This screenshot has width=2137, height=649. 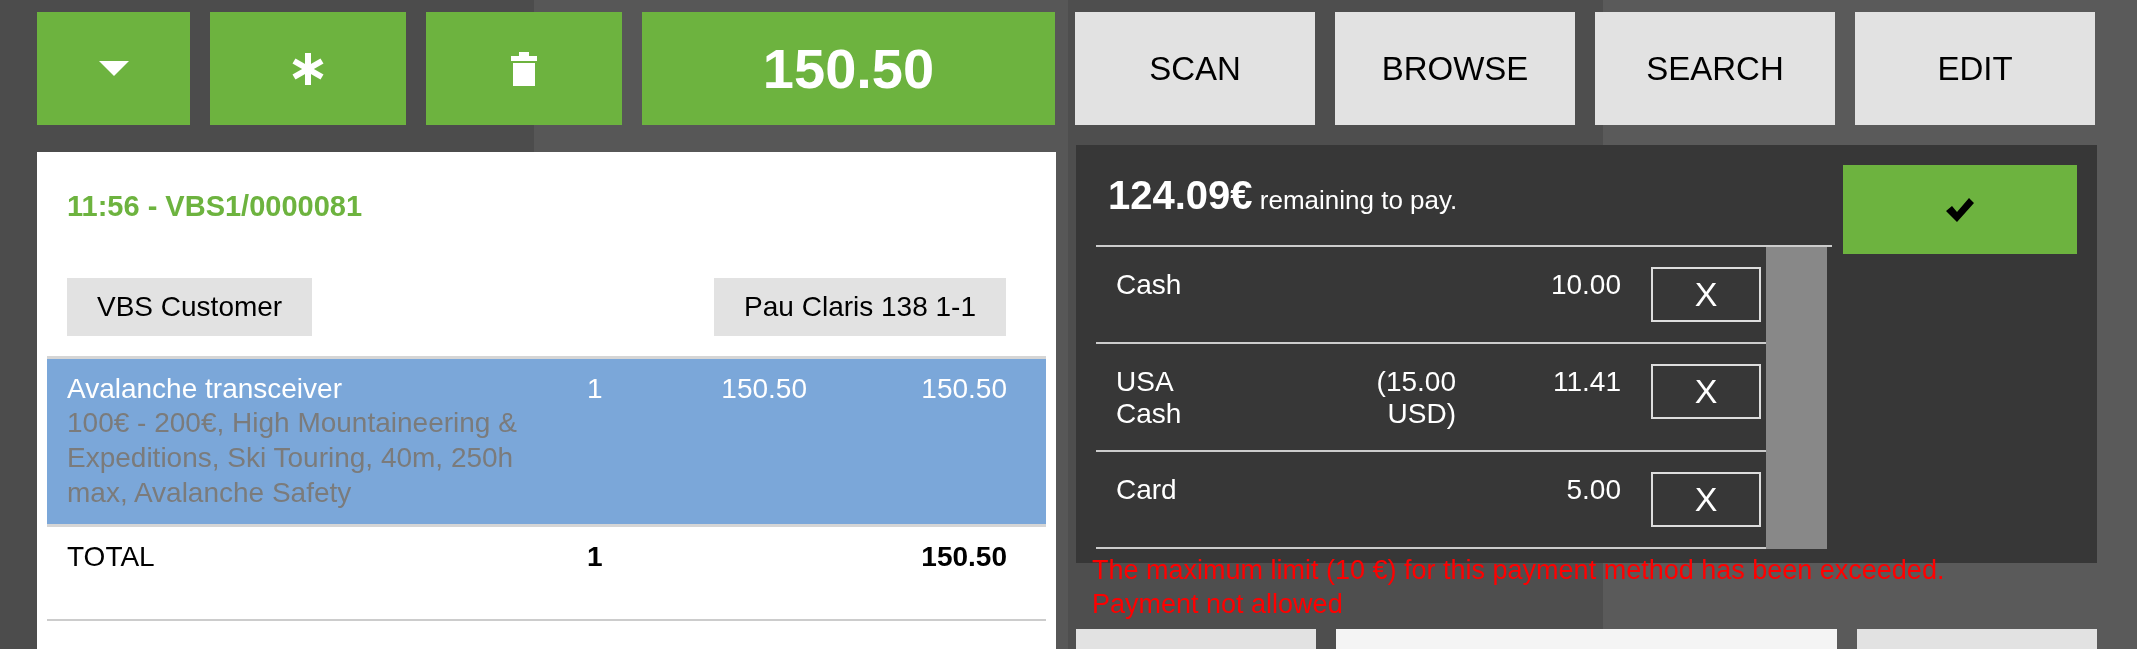 What do you see at coordinates (1585, 285) in the screenshot?
I see `payment-amount: 10.00` at bounding box center [1585, 285].